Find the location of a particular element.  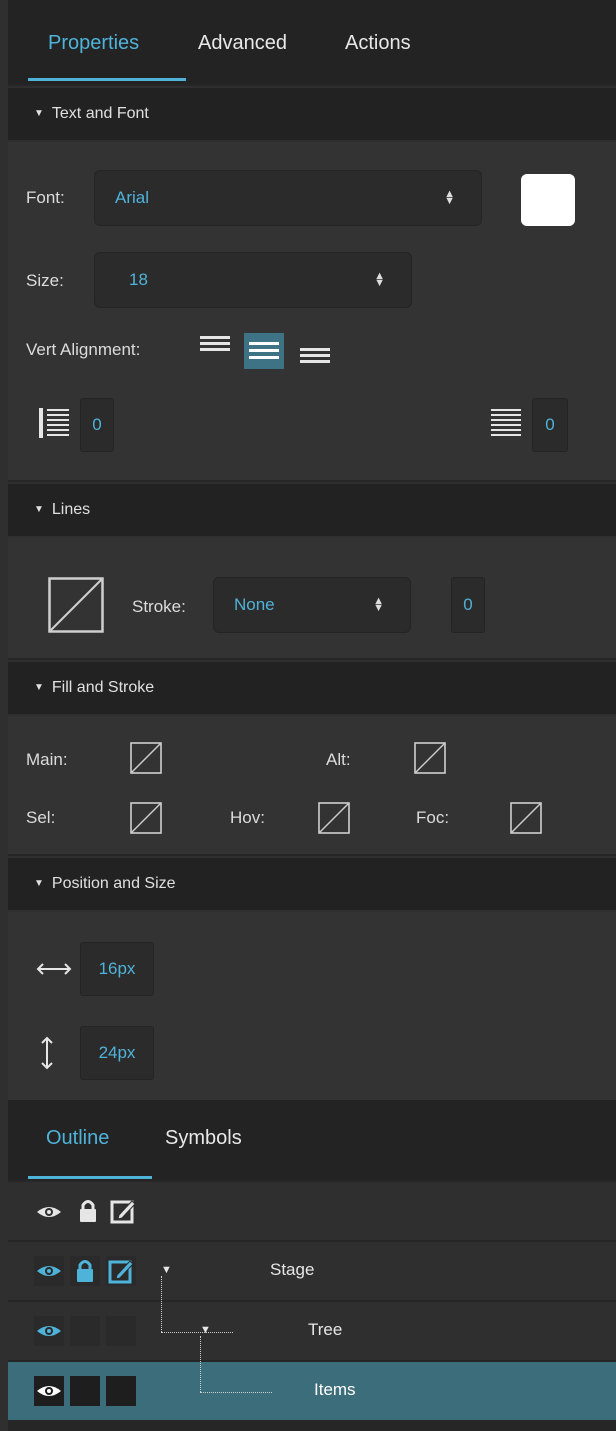

align-top-icon is located at coordinates (215, 346).